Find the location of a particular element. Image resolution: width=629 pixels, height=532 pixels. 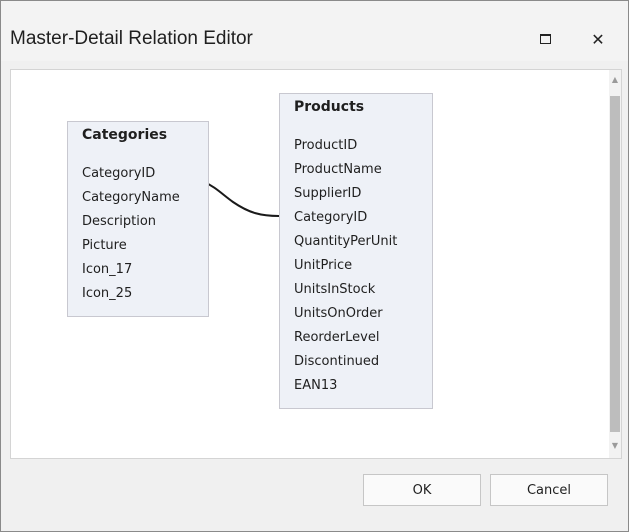

maximize-icon is located at coordinates (545, 39).